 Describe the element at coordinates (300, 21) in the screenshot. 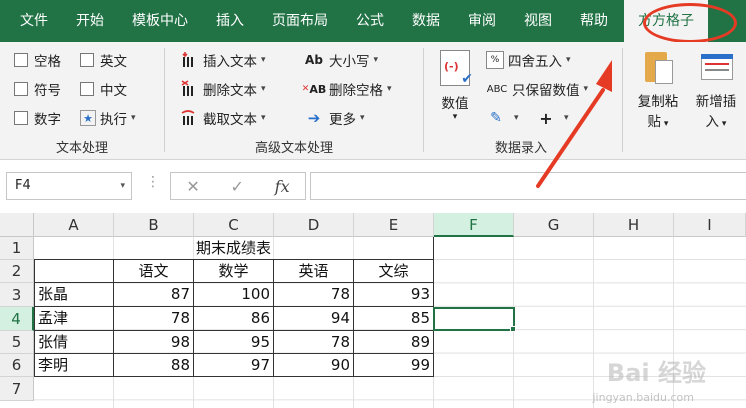

I see `menu-page-layout: 页面布局` at that location.